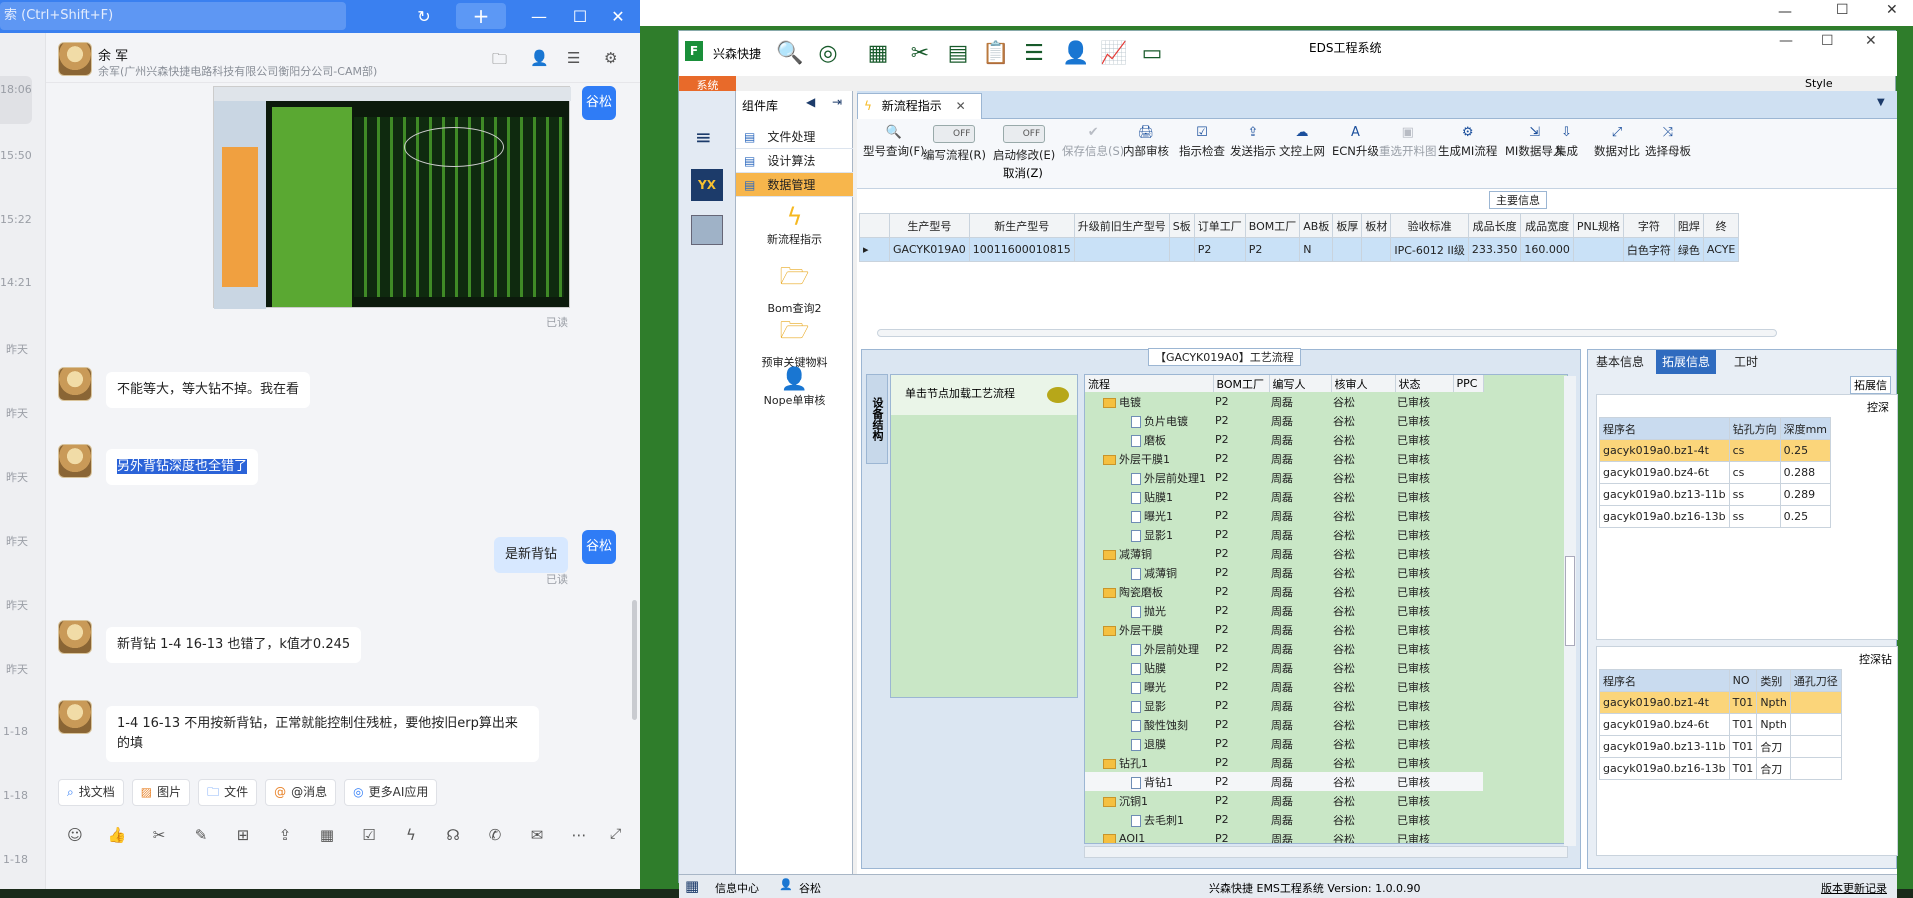 Image resolution: width=1913 pixels, height=898 pixels. I want to click on add-member-icon: 👤, so click(539, 58).